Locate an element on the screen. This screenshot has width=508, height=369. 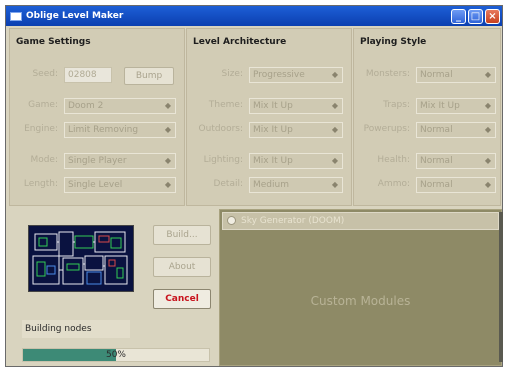
cancel-button: Cancel is located at coordinates (182, 299).